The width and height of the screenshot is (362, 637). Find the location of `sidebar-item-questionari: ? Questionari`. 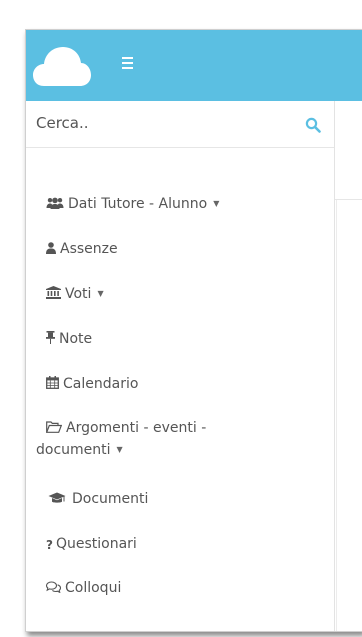

sidebar-item-questionari: ? Questionari is located at coordinates (190, 544).